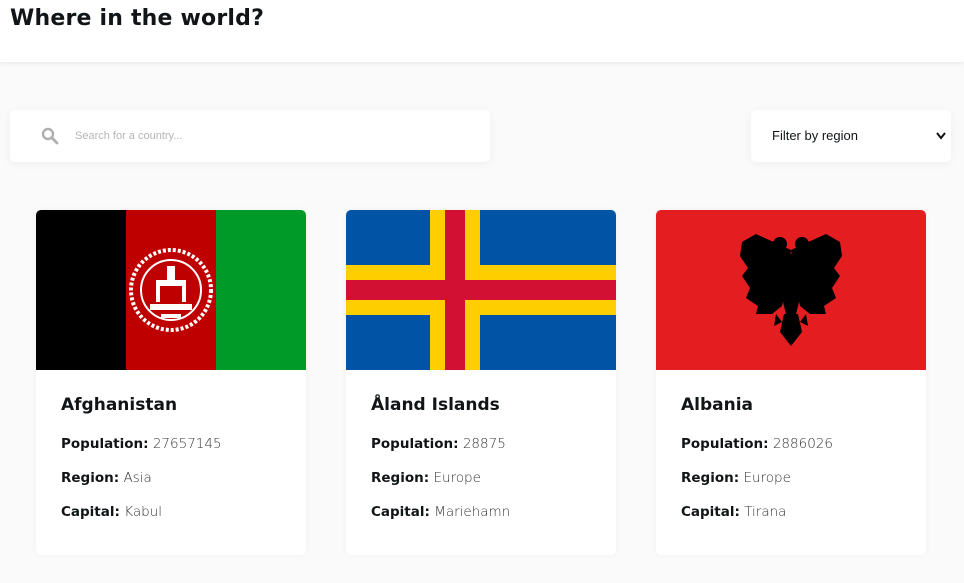  Describe the element at coordinates (106, 478) in the screenshot. I see `country-region: Region: Asia` at that location.